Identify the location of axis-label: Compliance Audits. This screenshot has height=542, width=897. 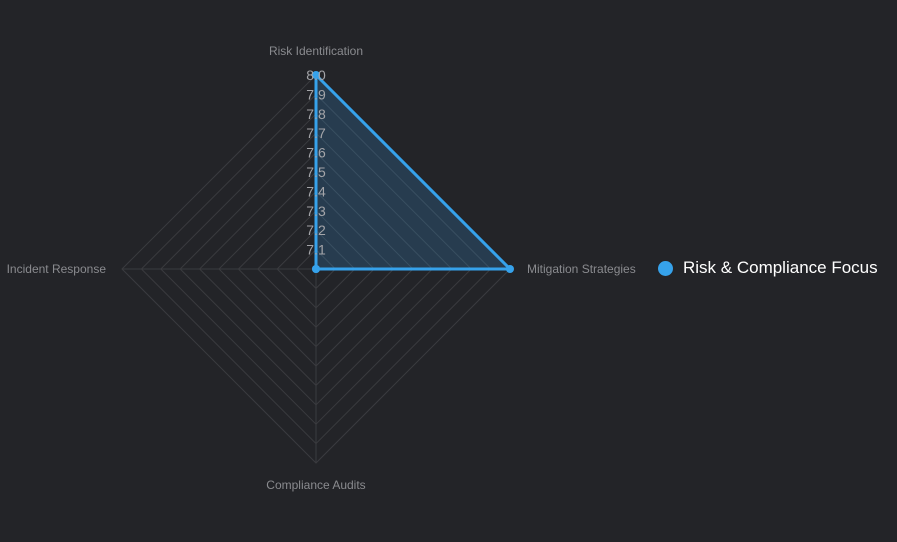
(315, 485).